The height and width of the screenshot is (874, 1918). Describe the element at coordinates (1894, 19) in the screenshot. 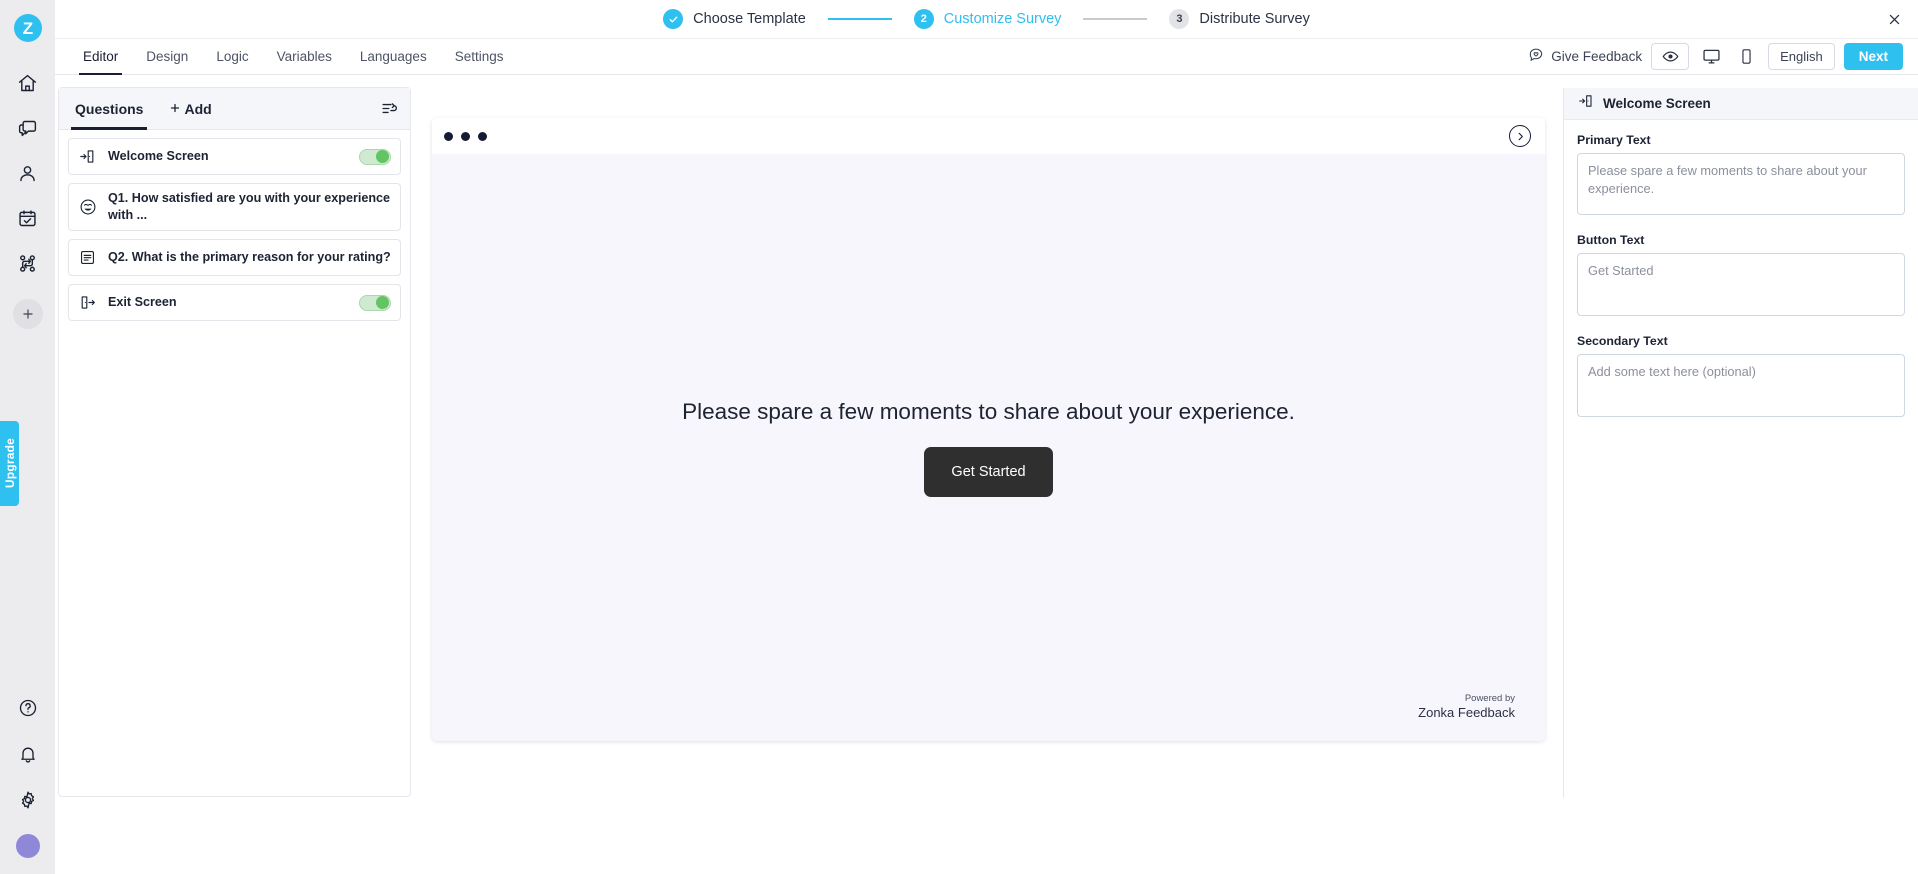

I see `close-icon` at that location.